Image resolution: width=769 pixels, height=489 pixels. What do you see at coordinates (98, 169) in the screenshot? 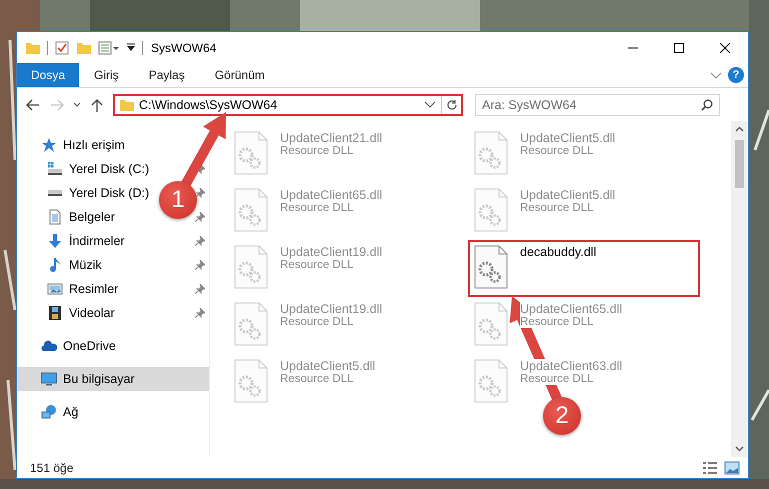
I see `sidebar-item: Yerel Disk (C:)` at bounding box center [98, 169].